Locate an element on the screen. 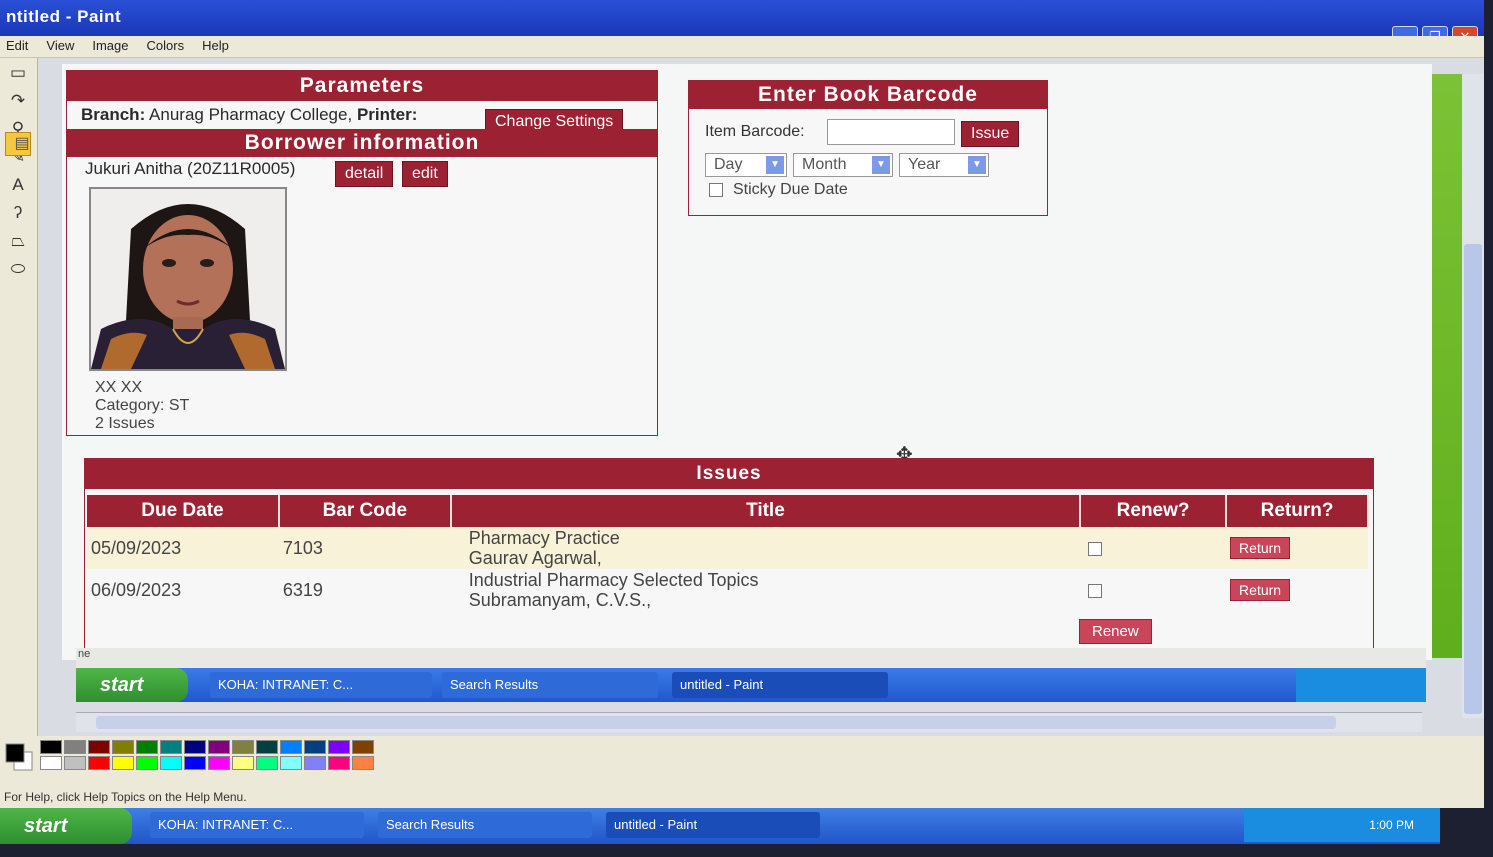 Image resolution: width=1493 pixels, height=857 pixels. menu-edit: Edit is located at coordinates (17, 46).